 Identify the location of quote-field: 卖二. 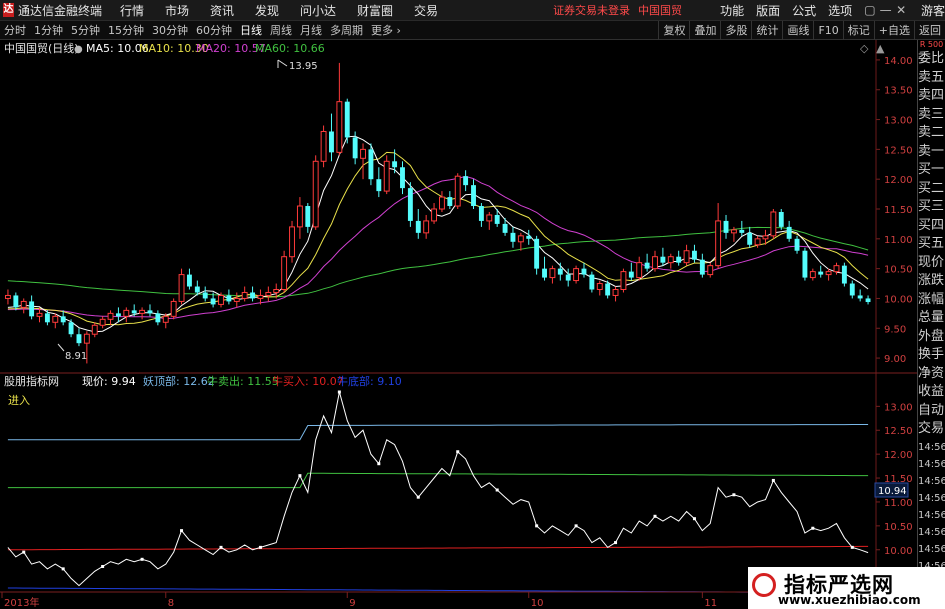
(931, 133).